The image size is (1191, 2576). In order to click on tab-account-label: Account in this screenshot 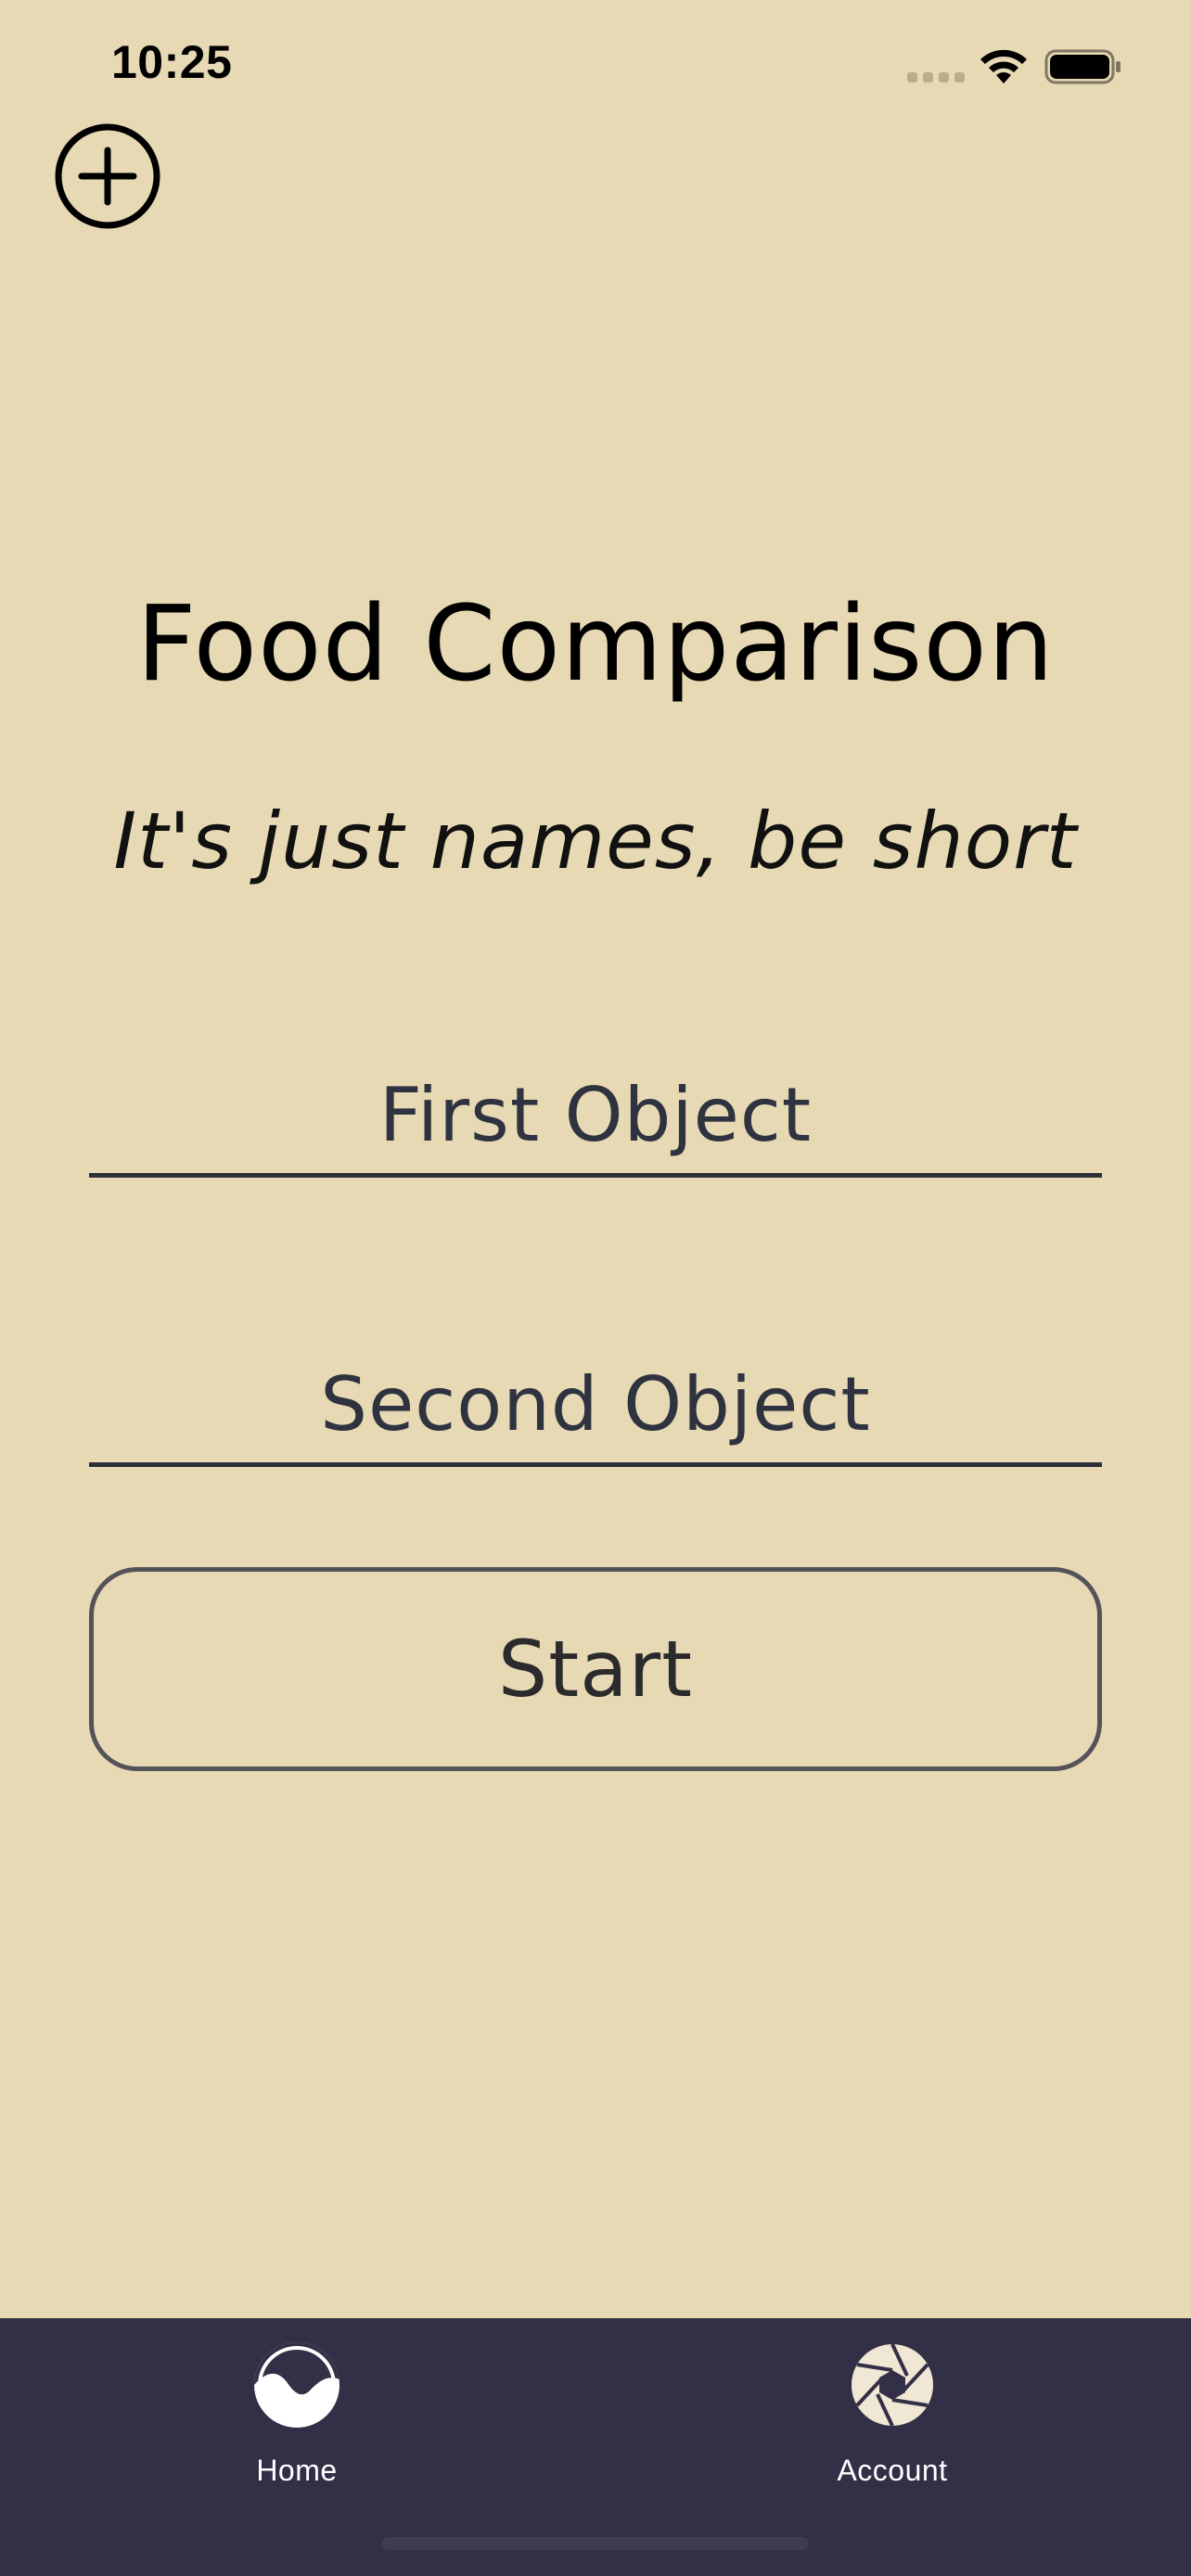, I will do `click(892, 2471)`.